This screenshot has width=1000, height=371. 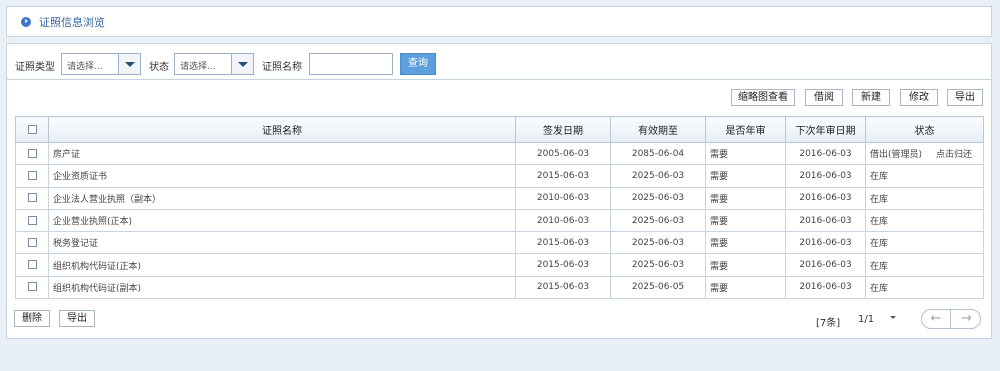 I want to click on cell-name: 企业资质证书, so click(x=282, y=176).